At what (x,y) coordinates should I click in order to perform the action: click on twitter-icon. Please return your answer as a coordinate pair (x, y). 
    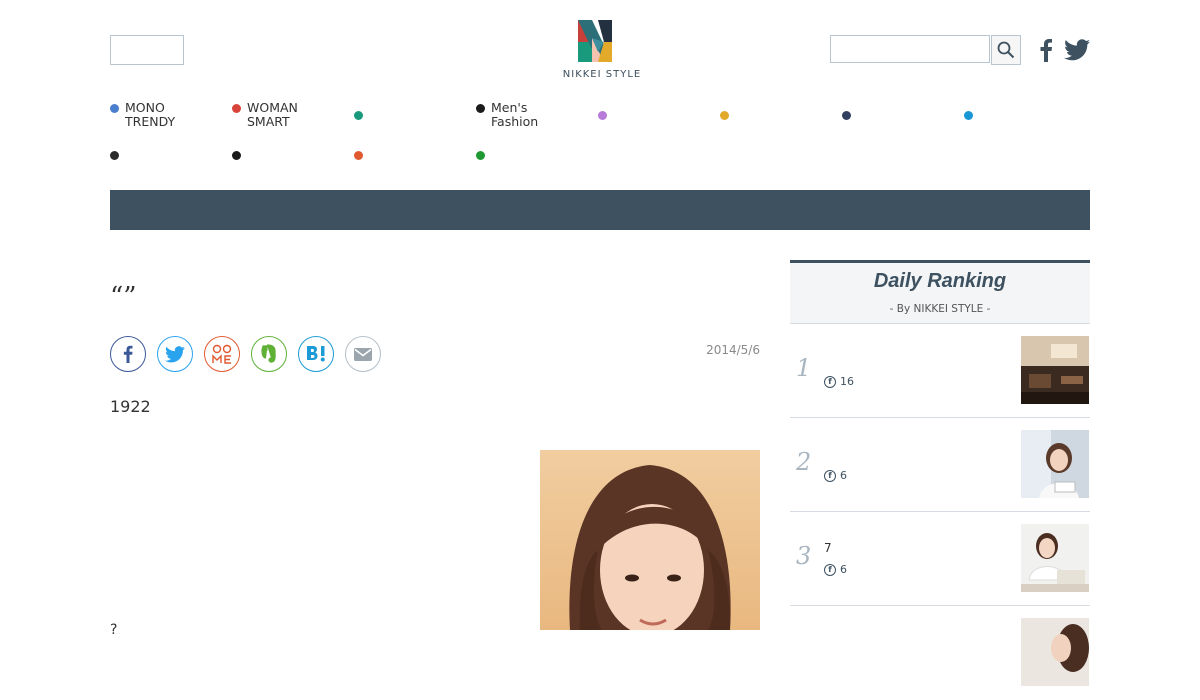
    Looking at the image, I should click on (1077, 50).